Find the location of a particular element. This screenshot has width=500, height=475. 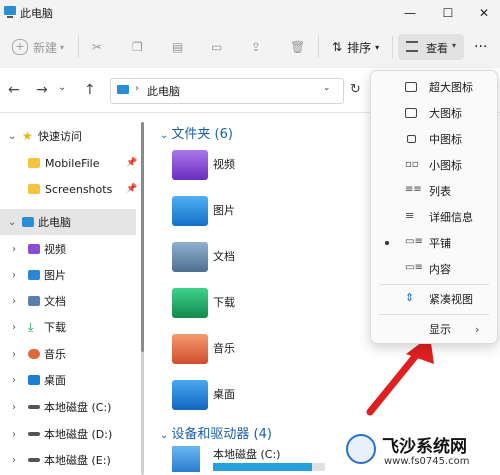

sidebar-item-label: 图片 is located at coordinates (55, 275).